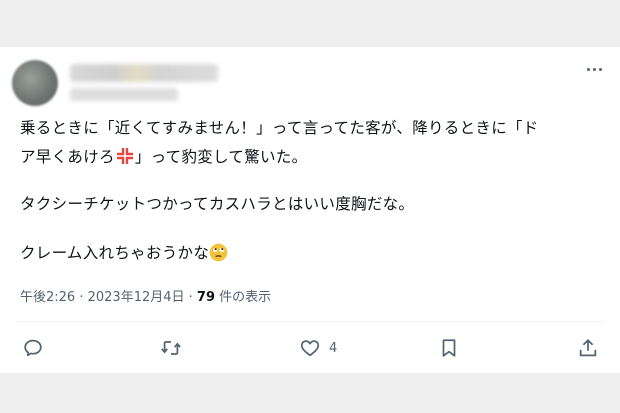 This screenshot has height=413, width=620. I want to click on anger-symbol-icon, so click(124, 156).